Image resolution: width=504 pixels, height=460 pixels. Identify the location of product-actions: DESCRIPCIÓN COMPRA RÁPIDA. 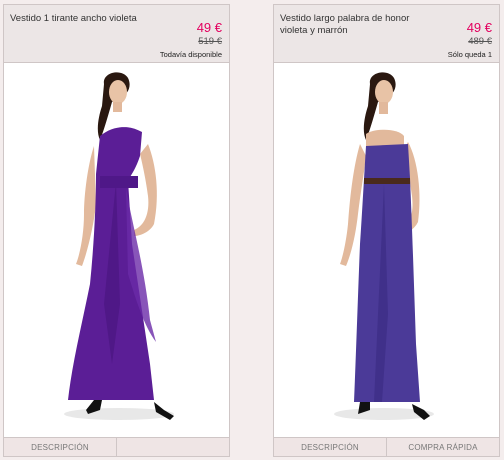
(386, 446).